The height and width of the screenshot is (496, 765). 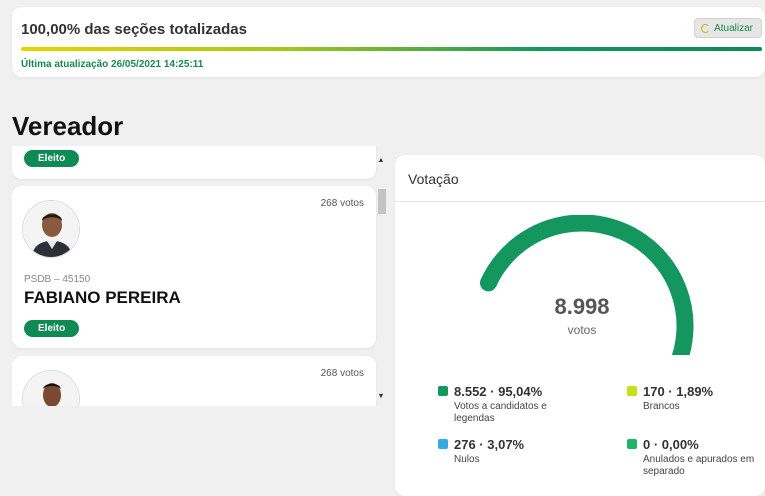 I want to click on legend-label: Anulados e apurados em separado, so click(x=699, y=465).